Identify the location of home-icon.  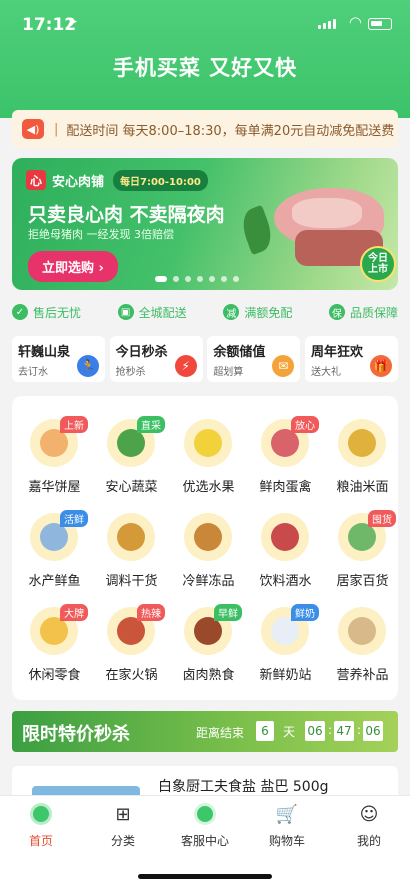
(41, 814).